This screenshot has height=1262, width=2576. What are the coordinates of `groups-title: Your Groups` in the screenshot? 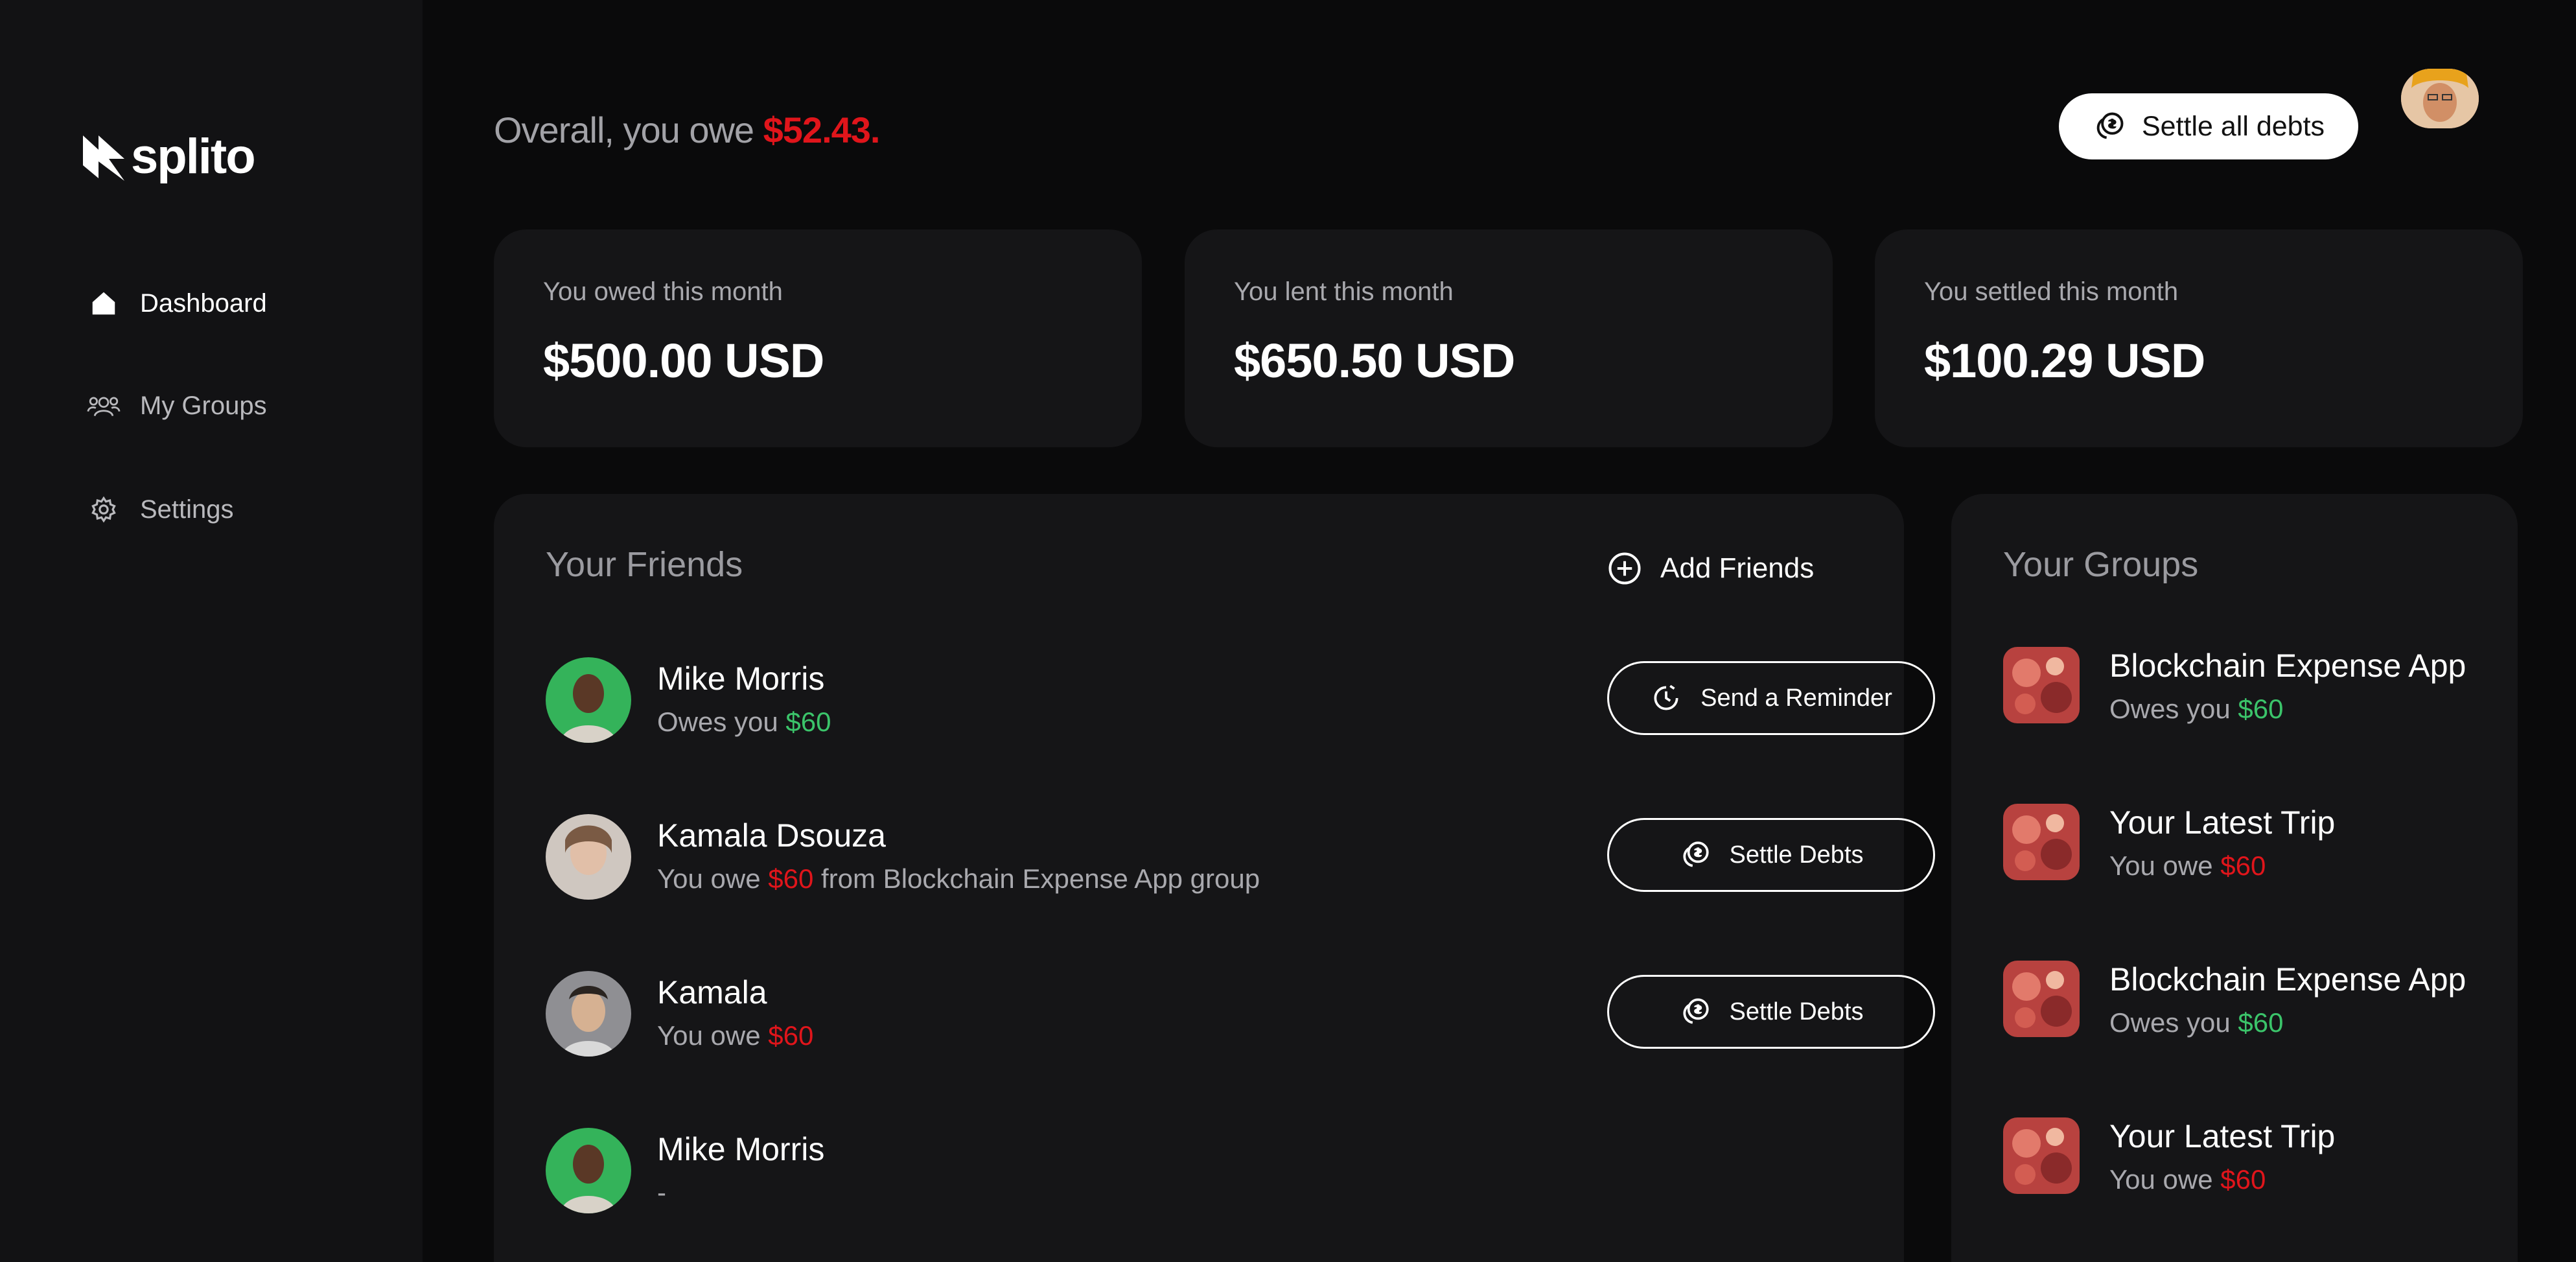 It's located at (2101, 564).